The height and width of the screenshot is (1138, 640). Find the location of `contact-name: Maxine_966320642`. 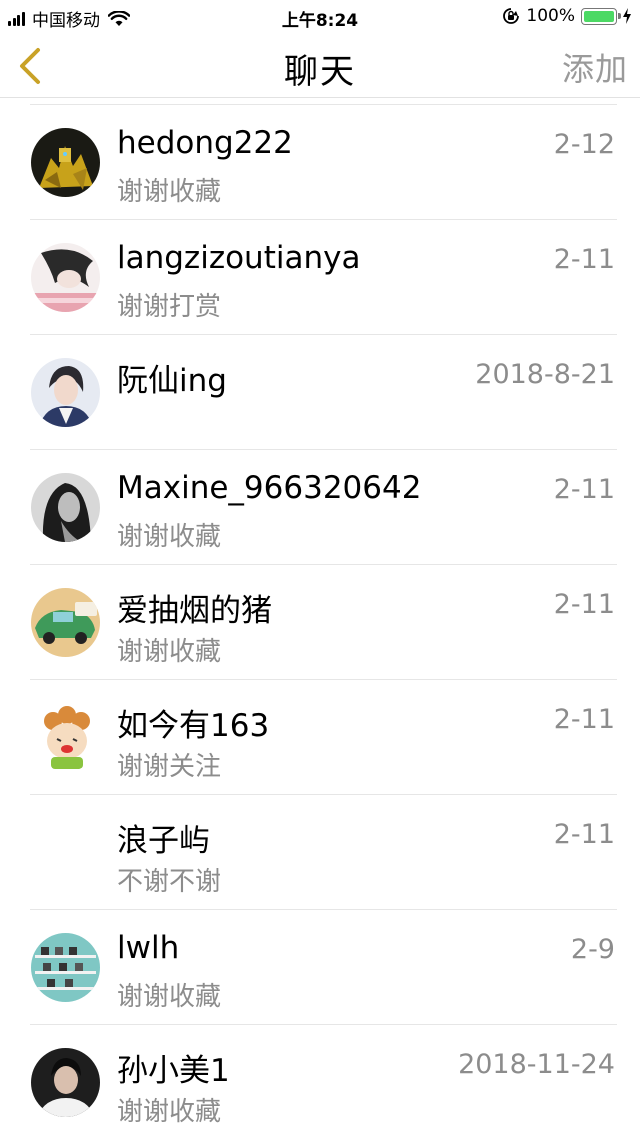

contact-name: Maxine_966320642 is located at coordinates (269, 488).